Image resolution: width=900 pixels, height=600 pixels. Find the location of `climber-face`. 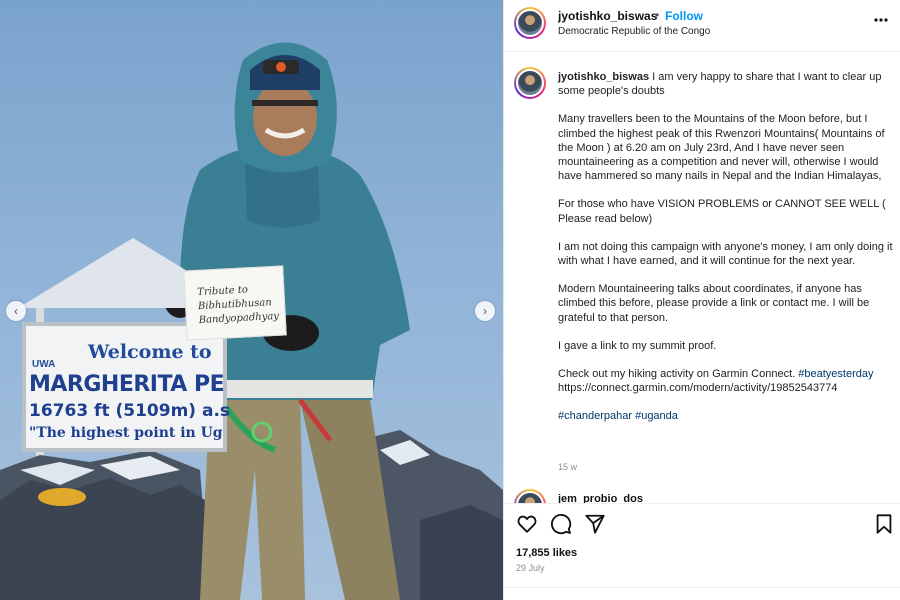

climber-face is located at coordinates (285, 118).